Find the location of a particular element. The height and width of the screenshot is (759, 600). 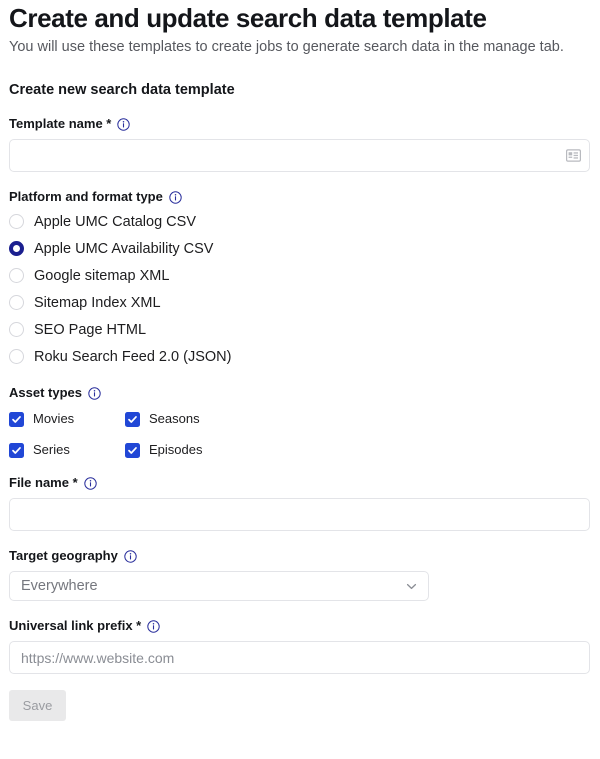

radio-option-label: Apple UMC Availability CSV is located at coordinates (124, 248).